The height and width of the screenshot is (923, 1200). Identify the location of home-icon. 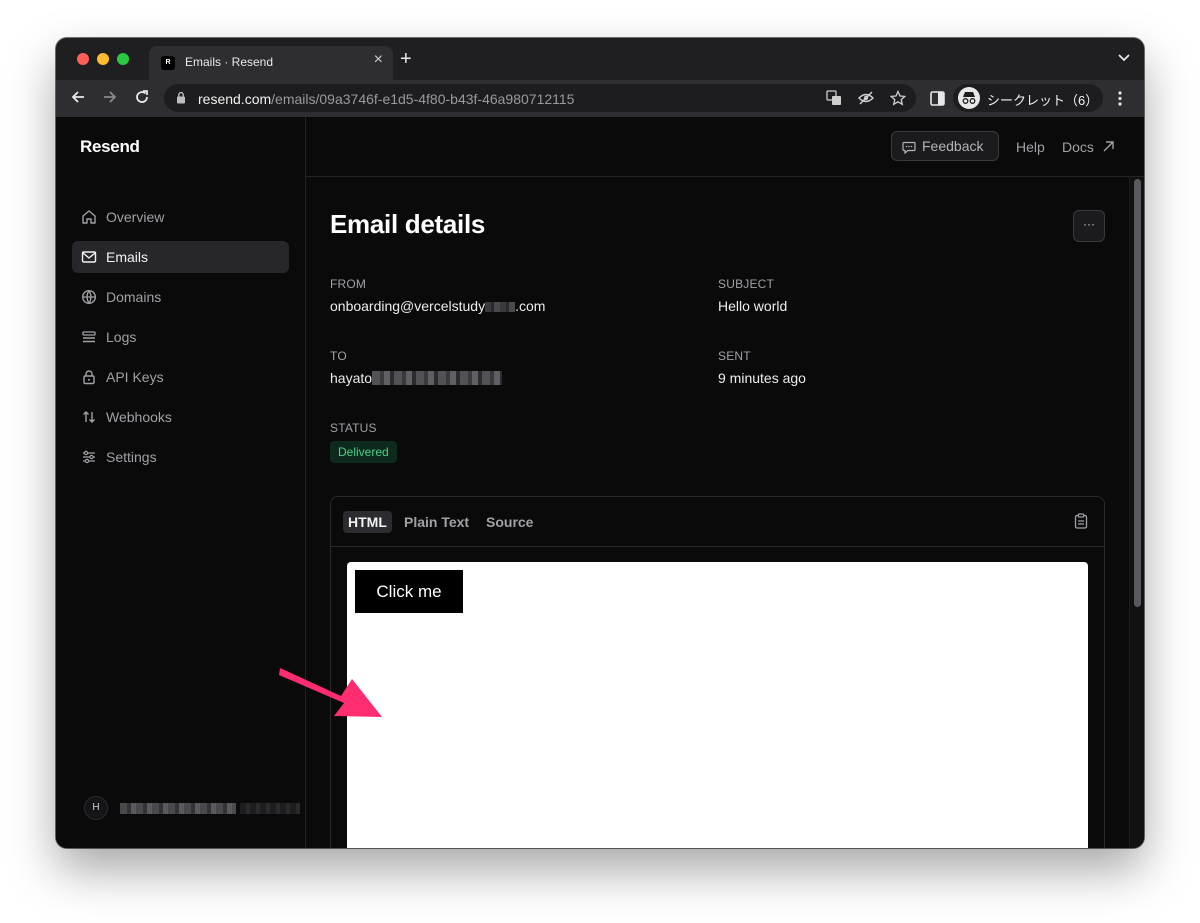
(89, 217).